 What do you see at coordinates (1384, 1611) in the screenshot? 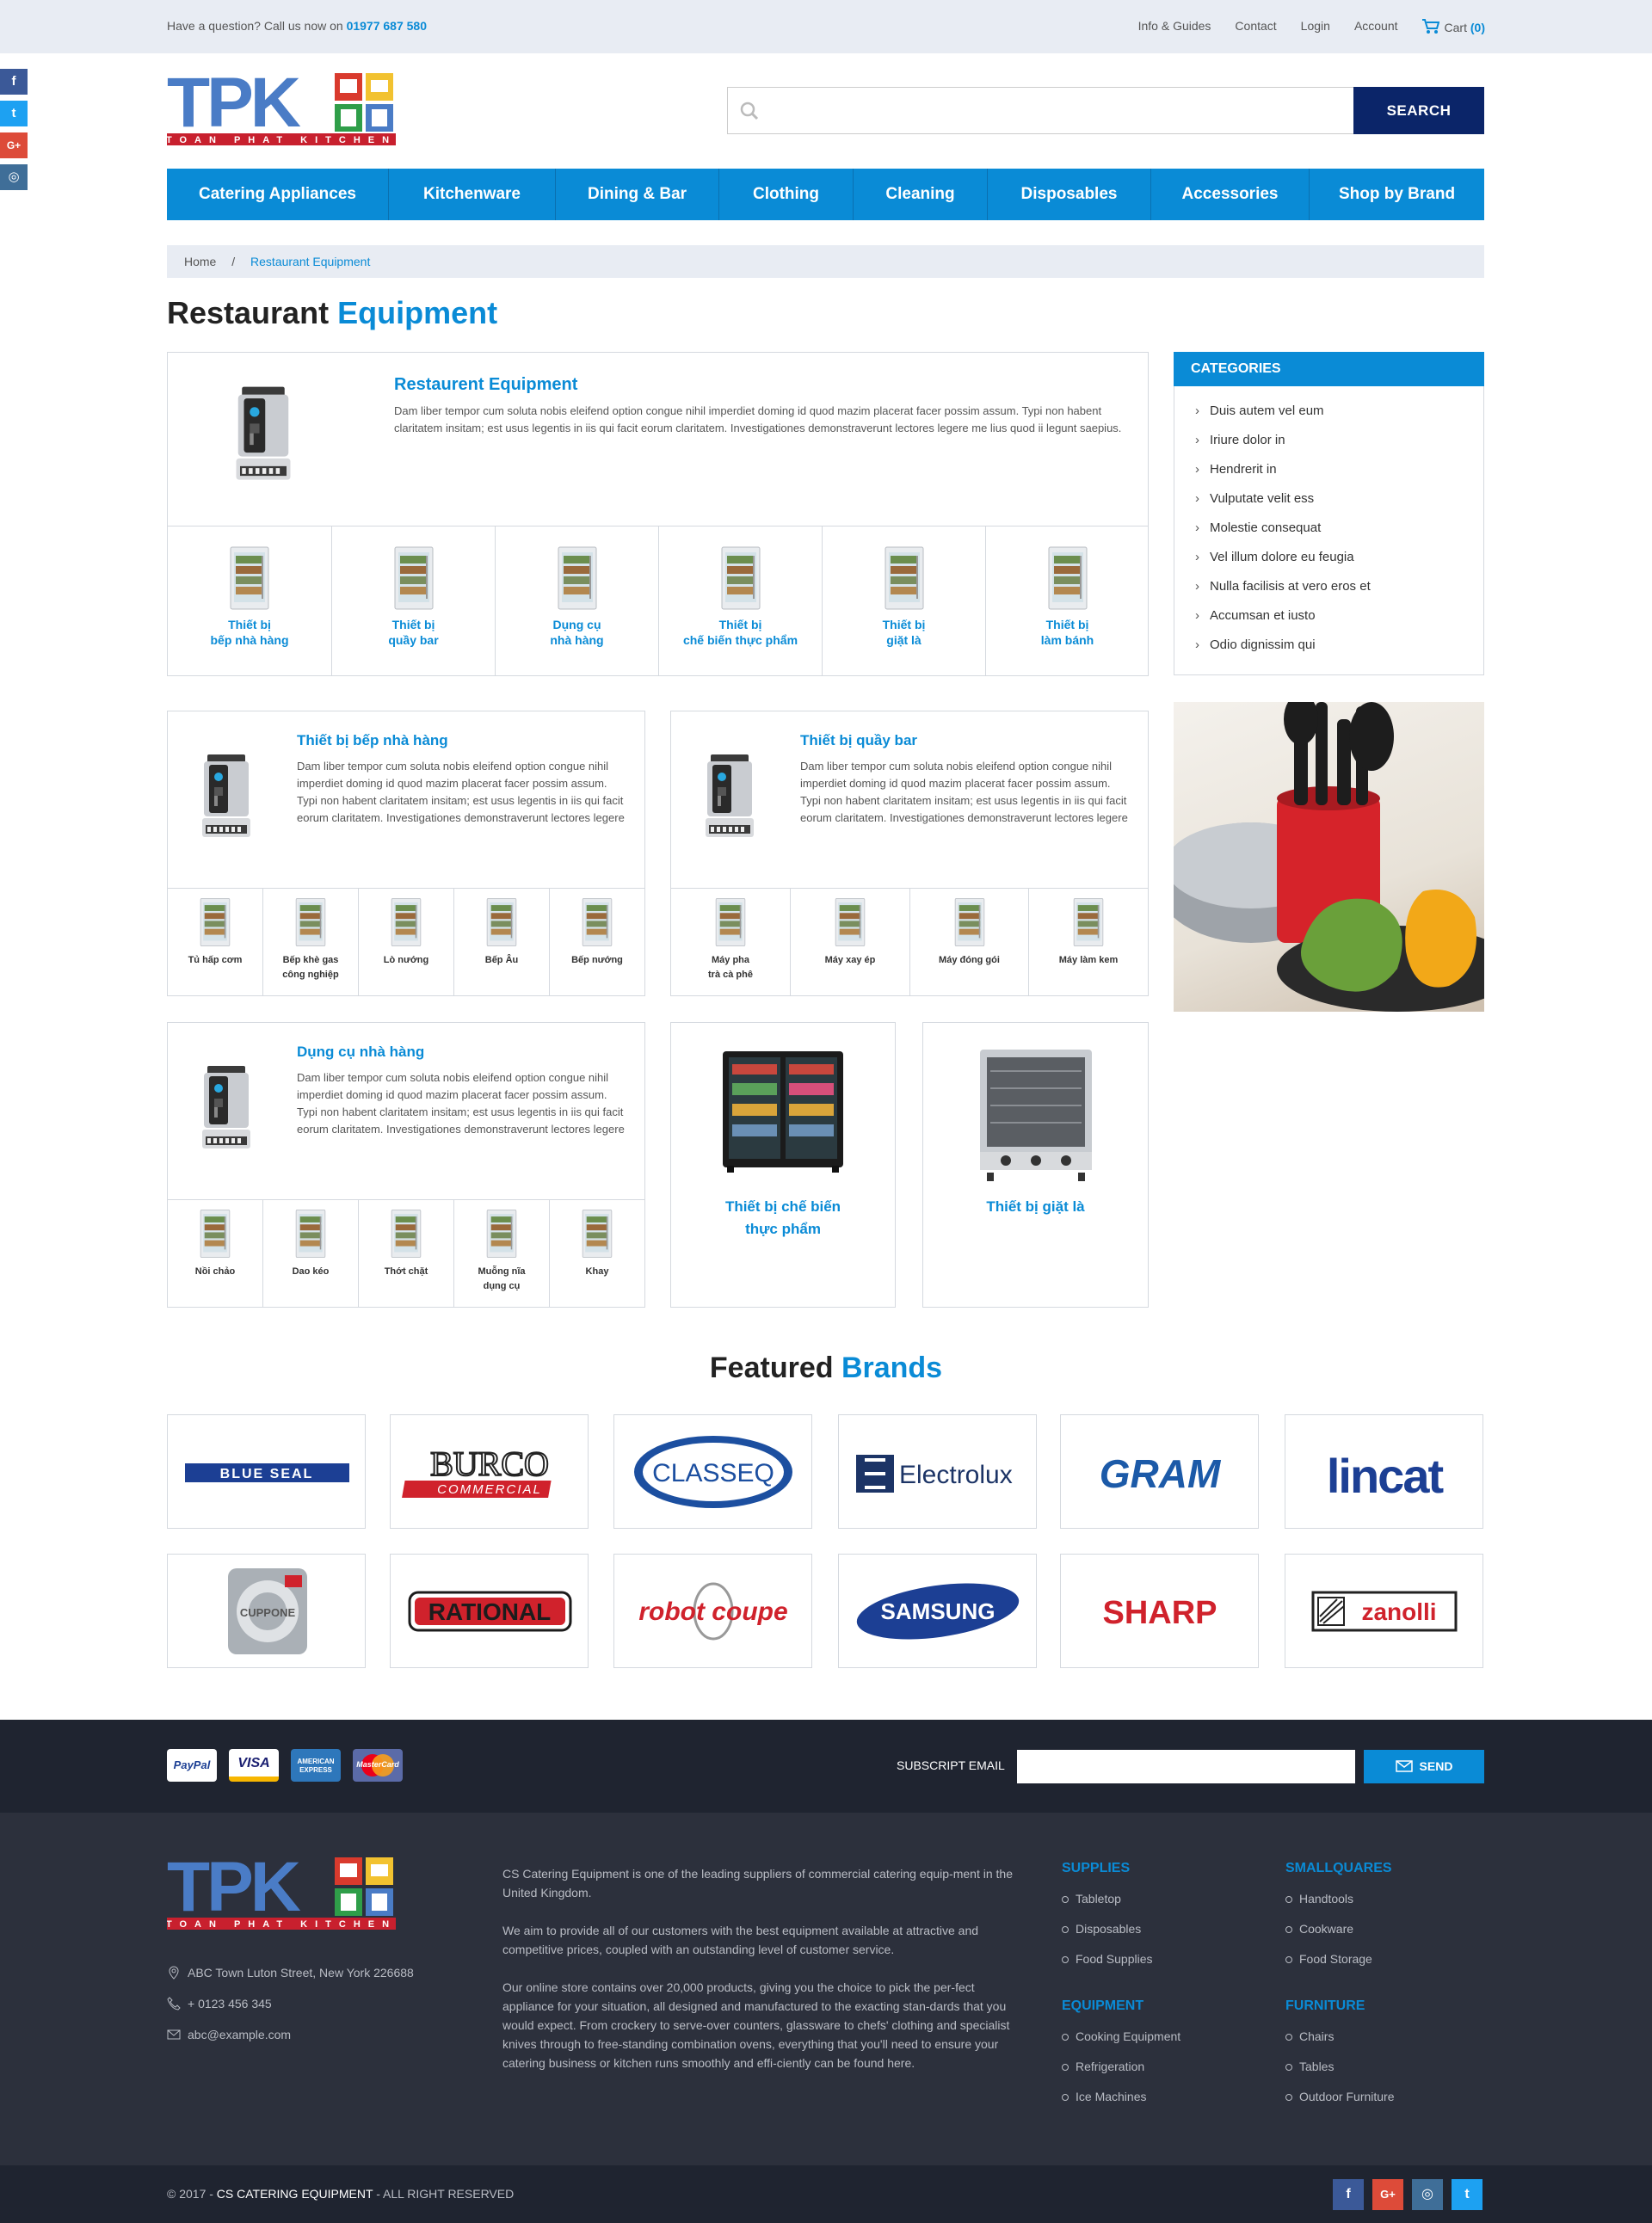
I see `brand-zanolli: zanolli` at bounding box center [1384, 1611].